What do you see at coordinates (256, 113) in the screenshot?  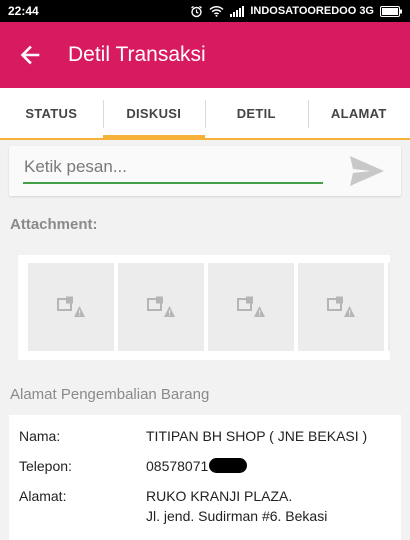 I see `tab-detil: DETIL` at bounding box center [256, 113].